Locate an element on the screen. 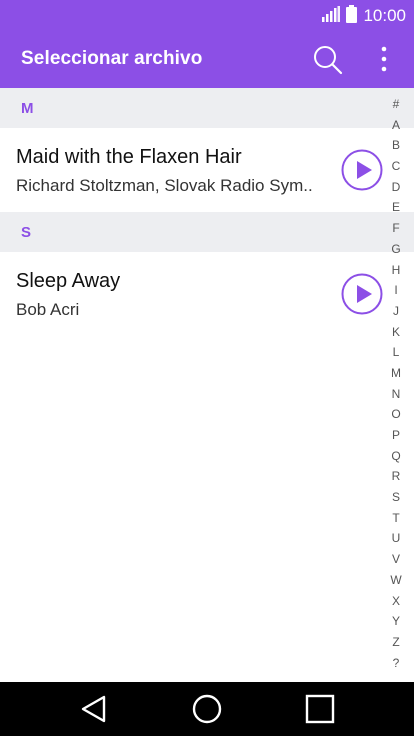  index-letter: F is located at coordinates (396, 228).